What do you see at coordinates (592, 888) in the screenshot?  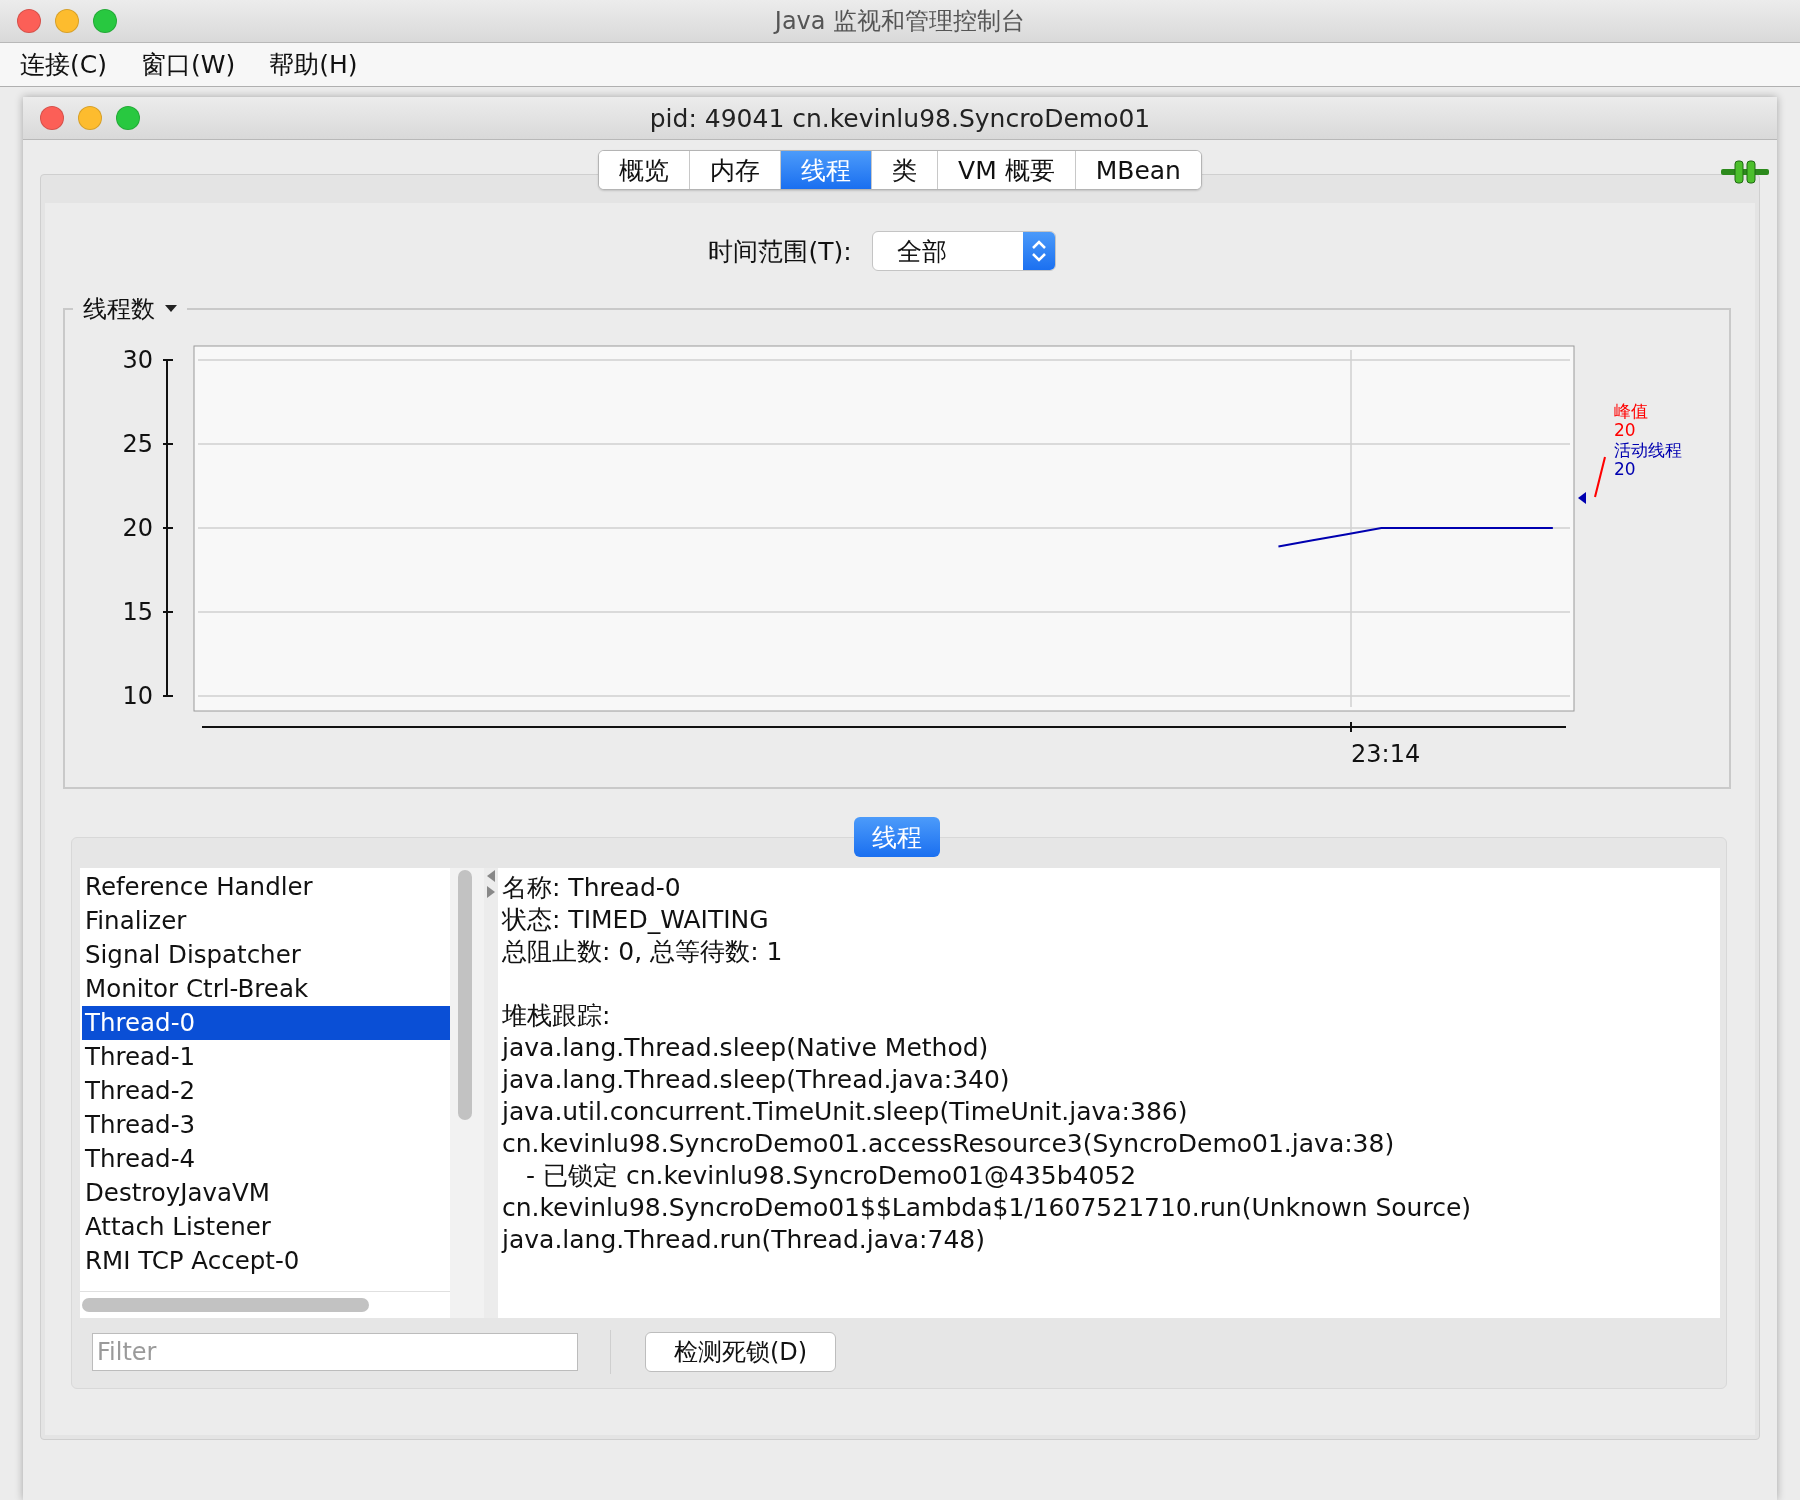 I see `thread-info-line: 名称: Thread-0` at bounding box center [592, 888].